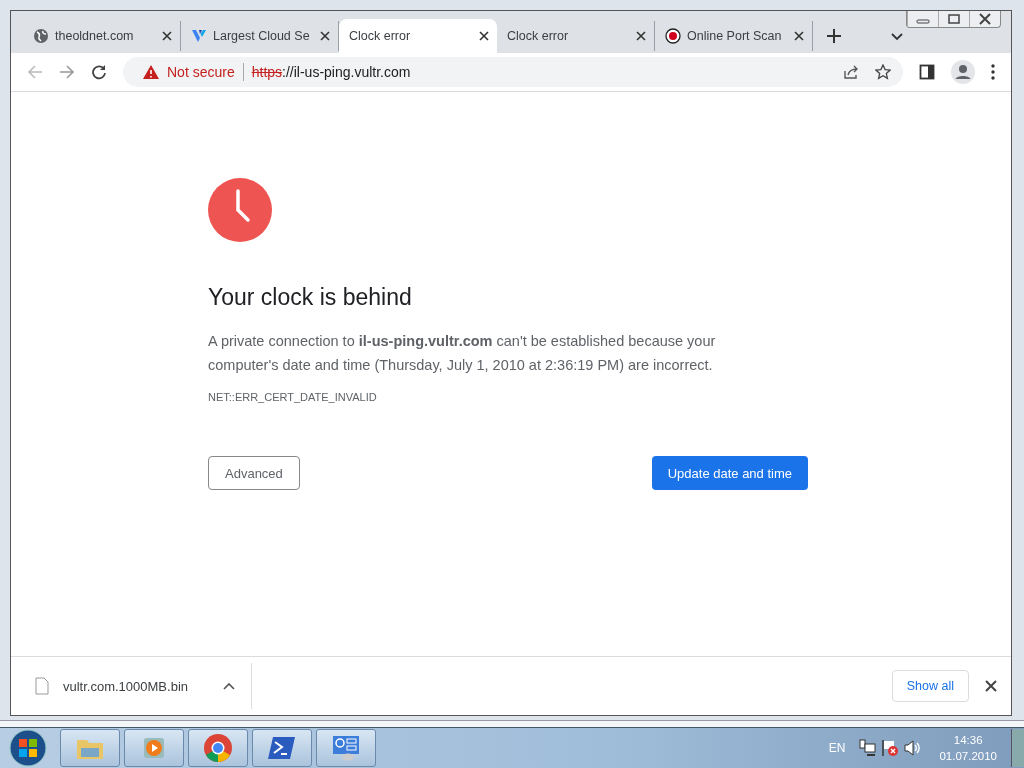 Image resolution: width=1024 pixels, height=768 pixels. I want to click on show-all-button: Show all, so click(930, 686).